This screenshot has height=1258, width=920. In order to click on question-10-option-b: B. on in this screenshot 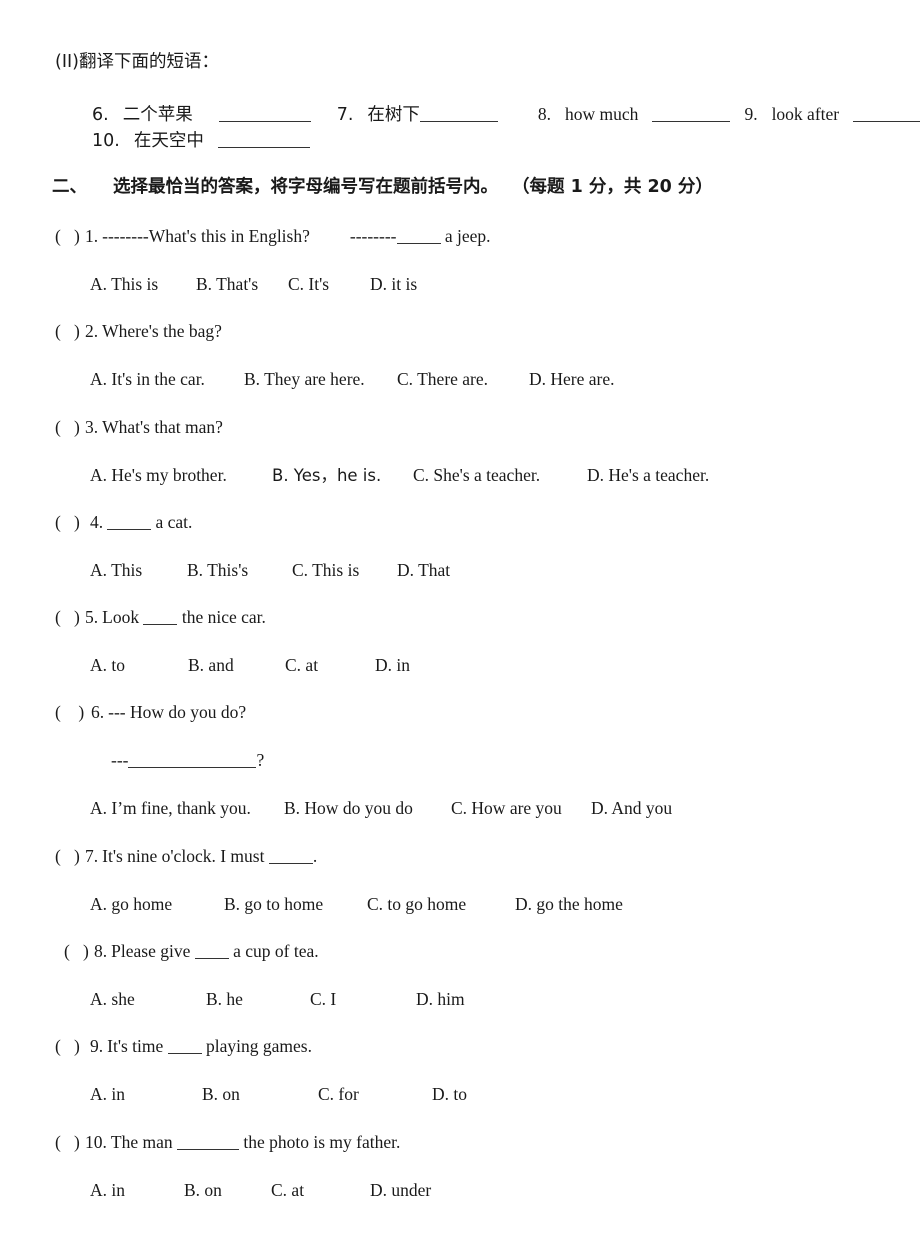, I will do `click(227, 1191)`.